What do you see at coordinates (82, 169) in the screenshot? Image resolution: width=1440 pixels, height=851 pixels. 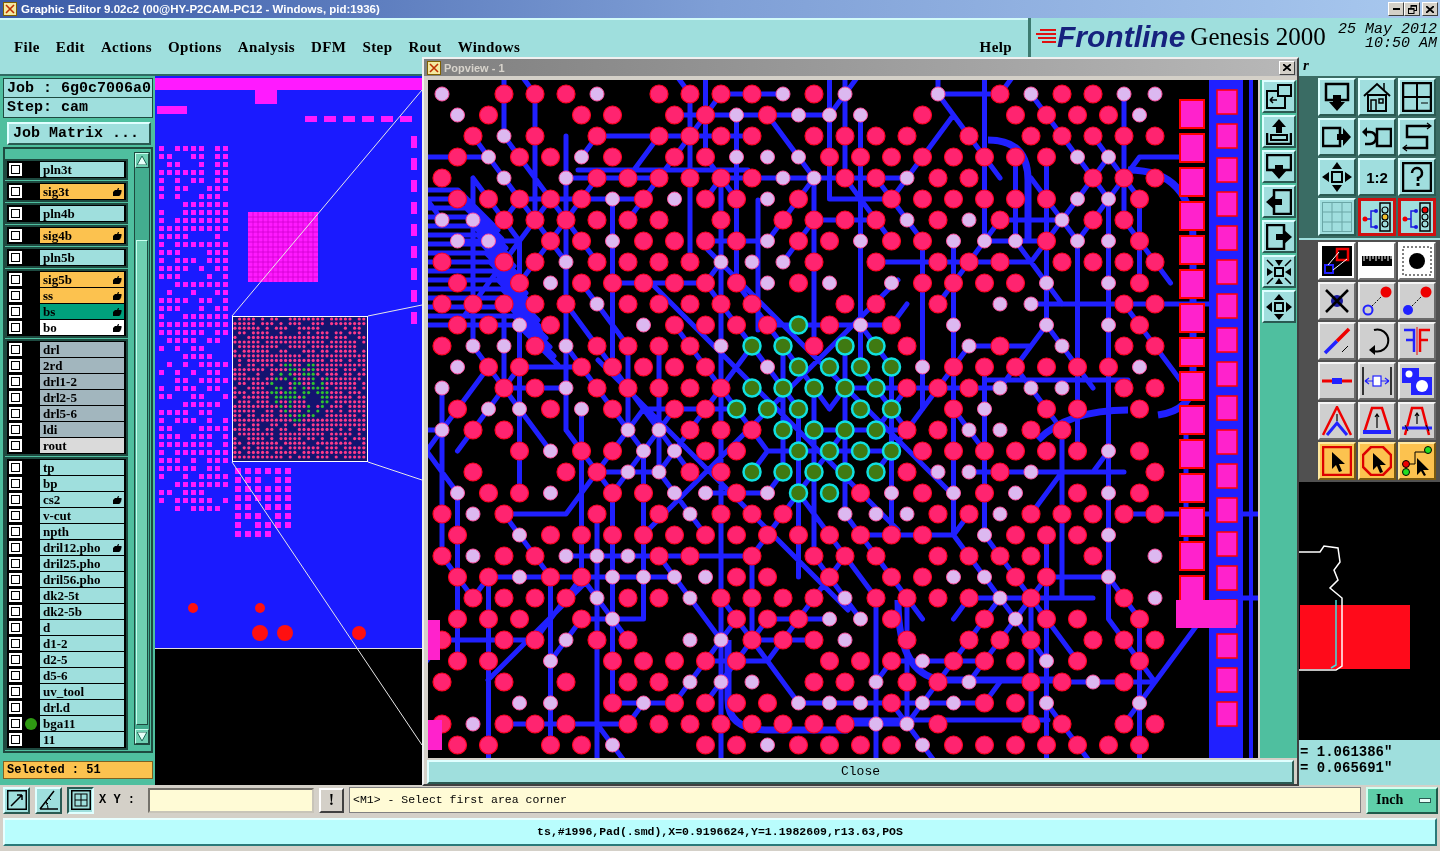 I see `layer-name: pln3t` at bounding box center [82, 169].